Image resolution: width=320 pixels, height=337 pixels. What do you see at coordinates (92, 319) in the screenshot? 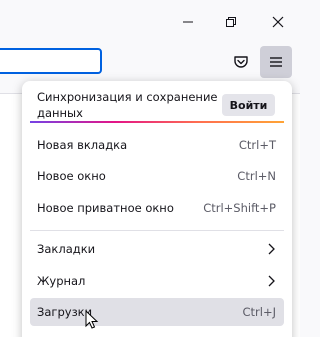
I see `mouse-cursor-icon` at bounding box center [92, 319].